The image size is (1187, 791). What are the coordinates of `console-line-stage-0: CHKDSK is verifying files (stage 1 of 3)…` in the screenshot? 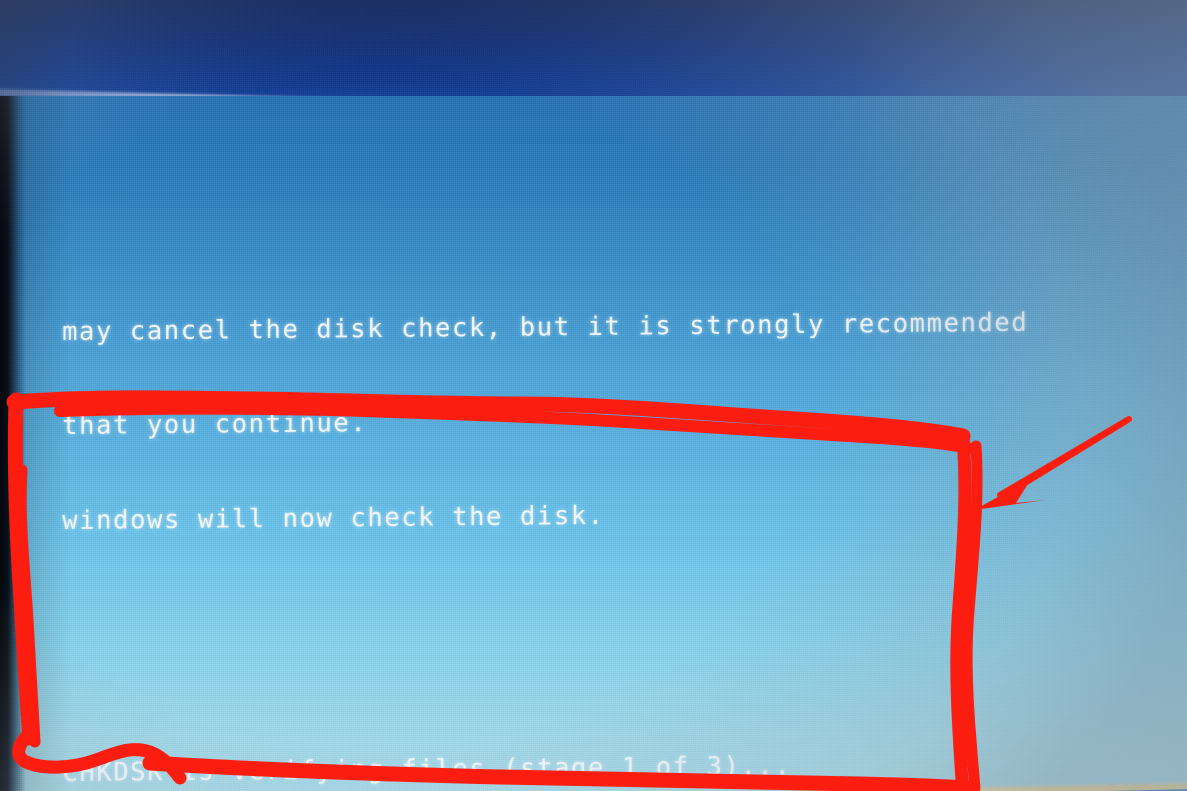 It's located at (427, 769).